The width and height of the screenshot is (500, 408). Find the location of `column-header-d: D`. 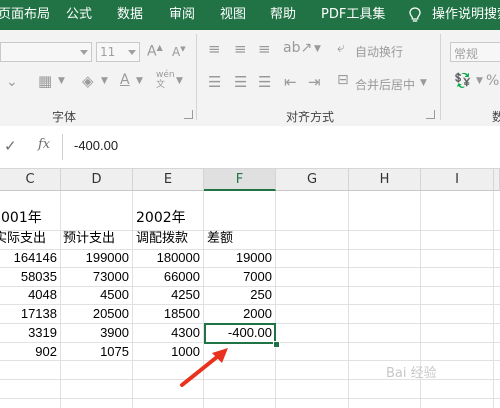

column-header-d: D is located at coordinates (97, 180).